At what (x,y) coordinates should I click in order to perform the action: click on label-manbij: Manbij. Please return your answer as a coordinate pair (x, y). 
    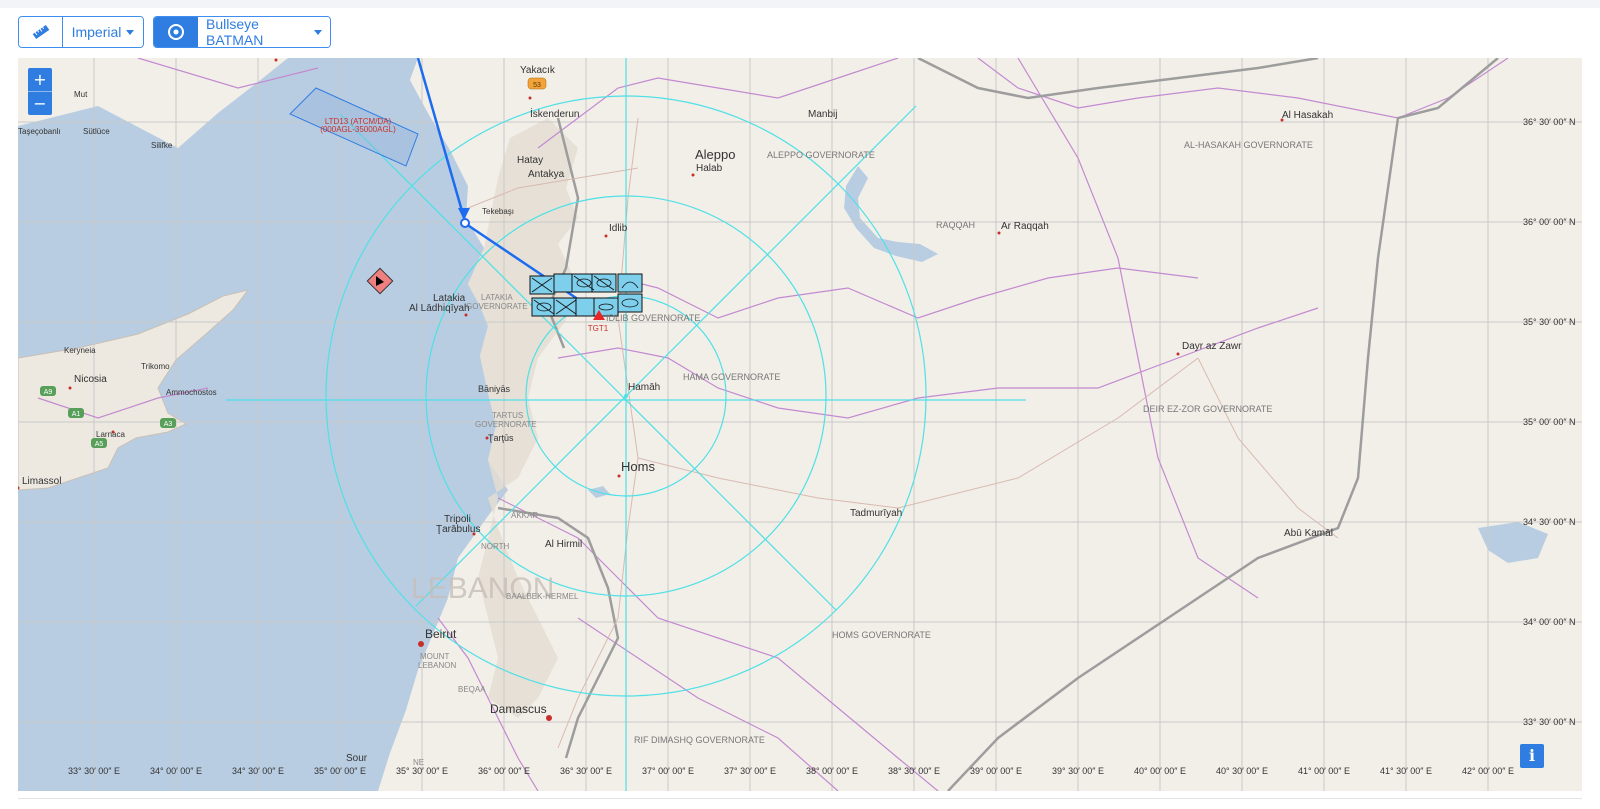
    Looking at the image, I should click on (822, 114).